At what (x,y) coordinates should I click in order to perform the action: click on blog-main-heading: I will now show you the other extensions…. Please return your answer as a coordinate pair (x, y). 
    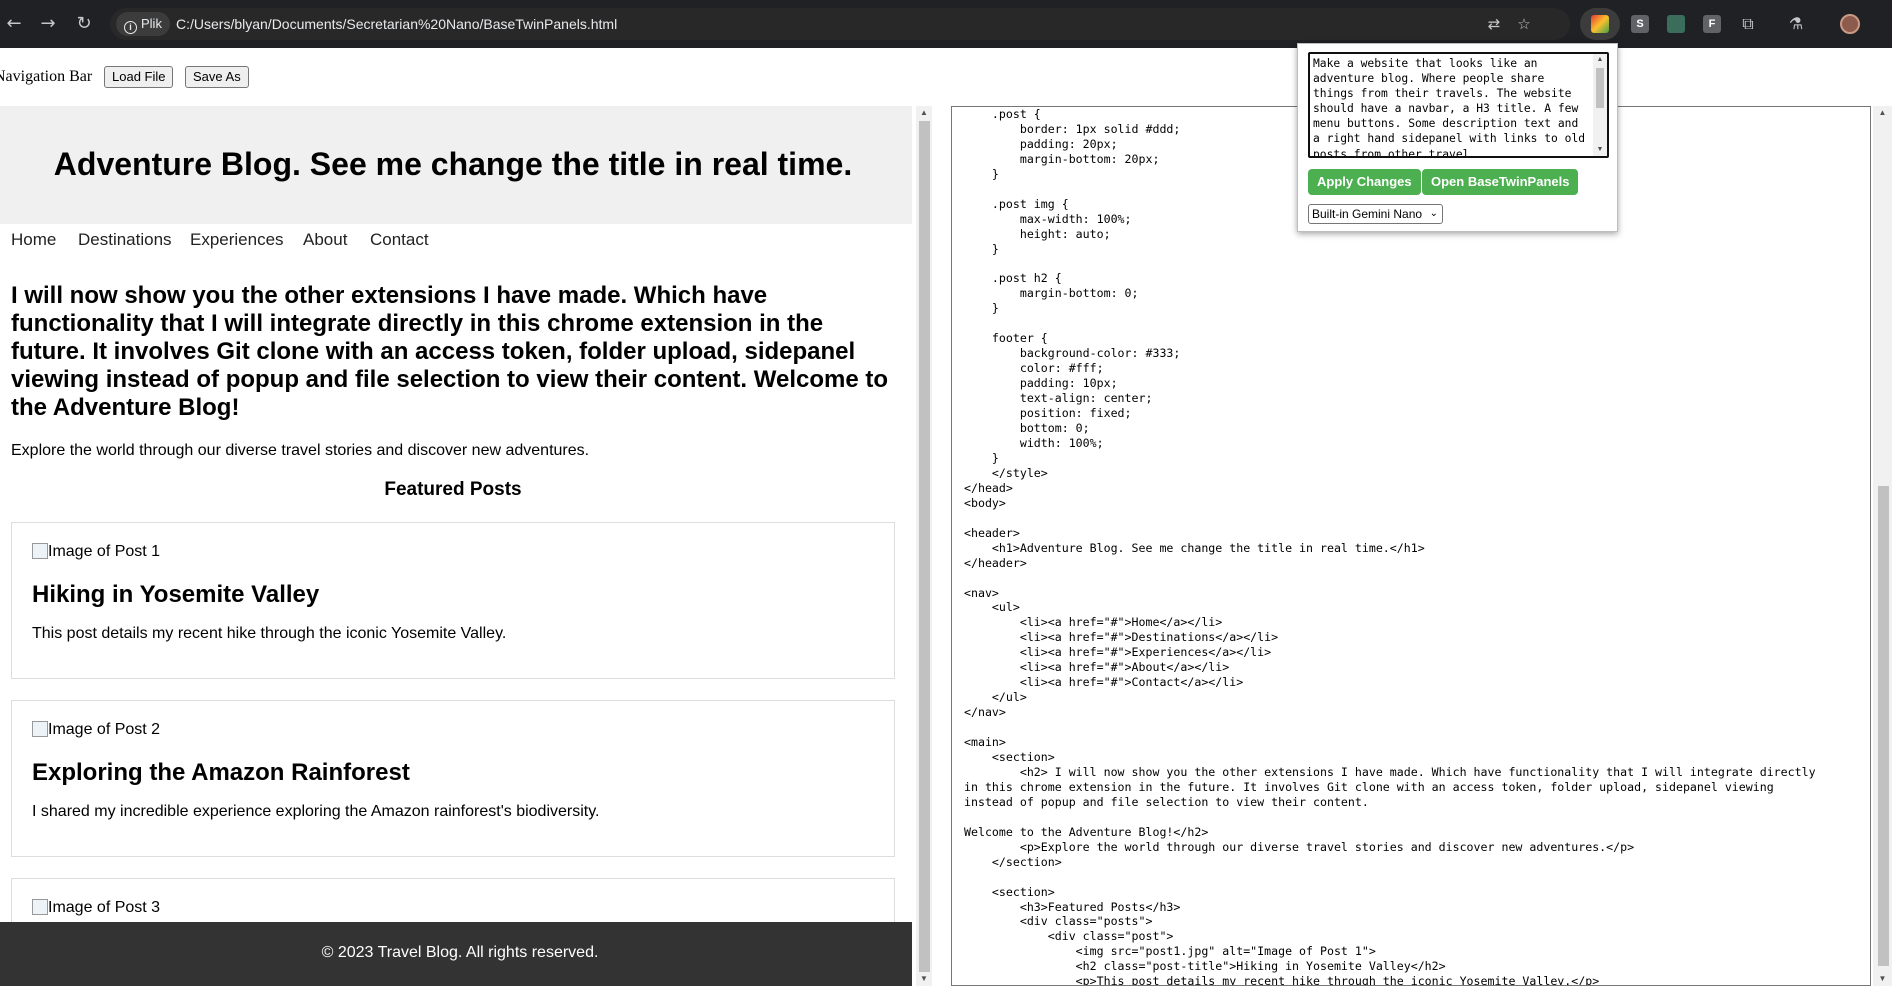
    Looking at the image, I should click on (449, 351).